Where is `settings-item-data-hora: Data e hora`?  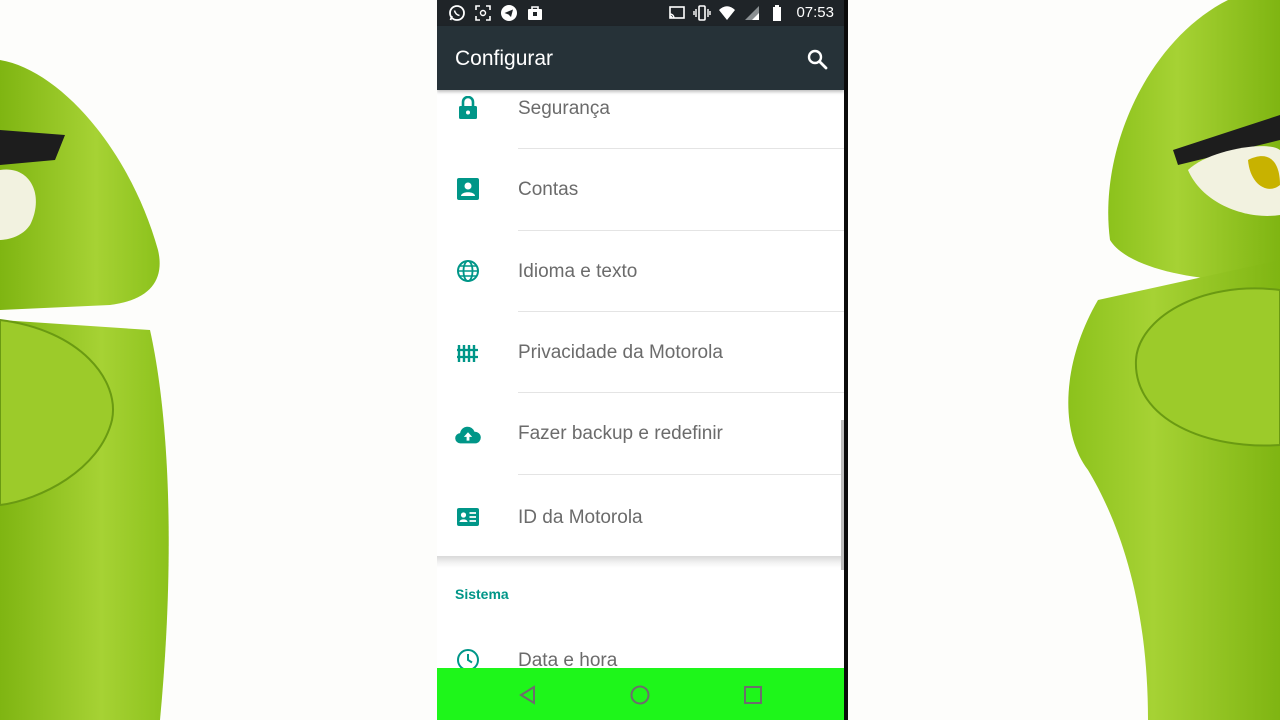
settings-item-data-hora: Data e hora is located at coordinates (640, 649).